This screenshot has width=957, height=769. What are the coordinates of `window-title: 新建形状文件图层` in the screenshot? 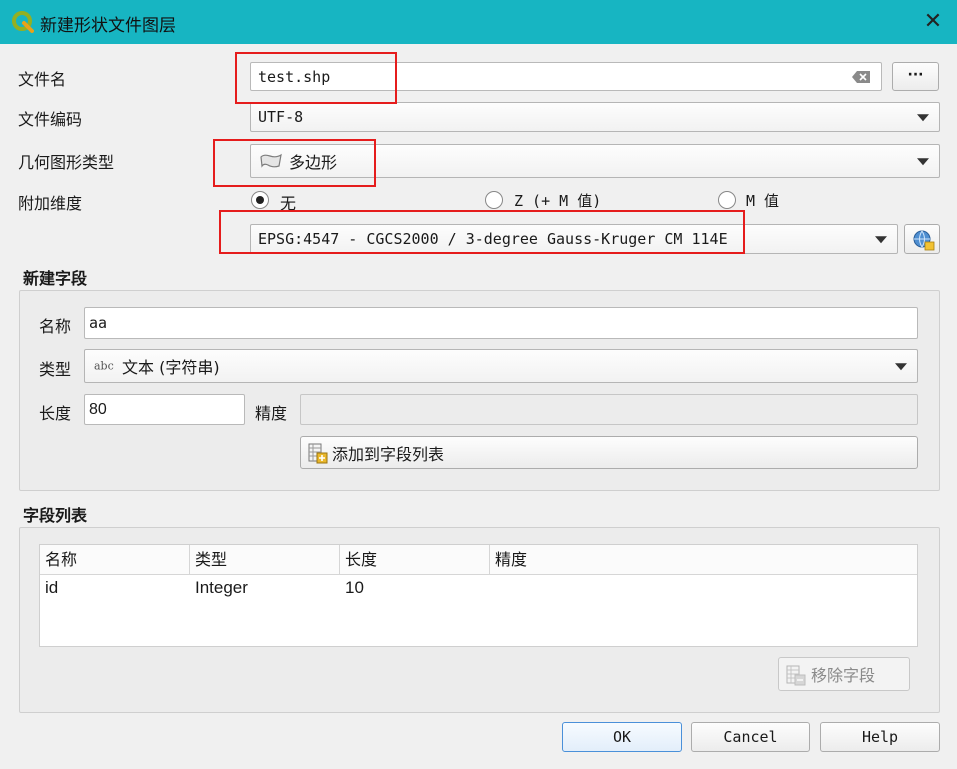 It's located at (108, 26).